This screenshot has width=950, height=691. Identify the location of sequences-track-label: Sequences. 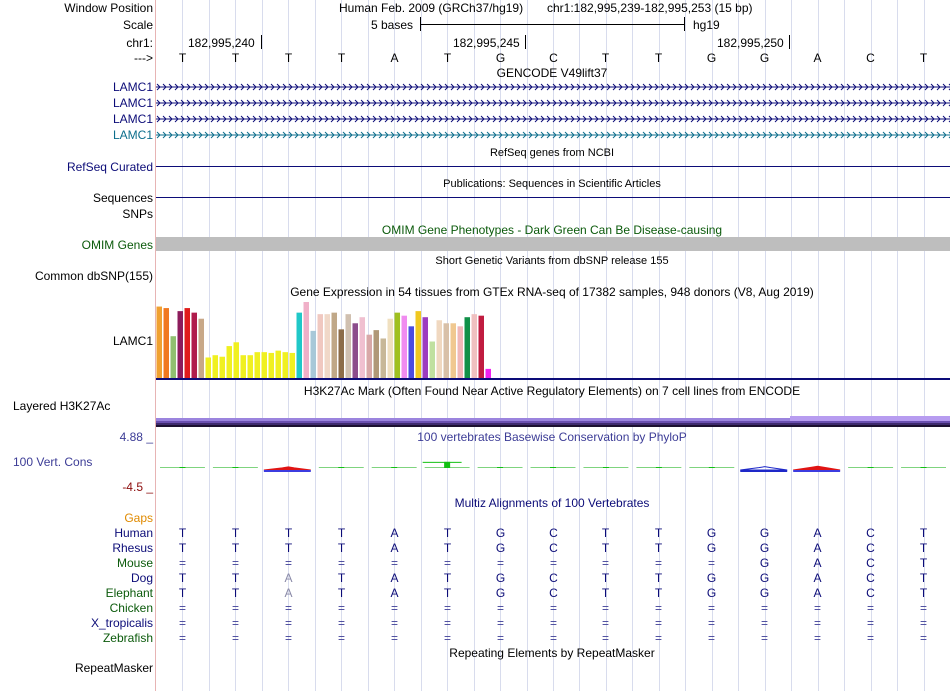
(123, 198).